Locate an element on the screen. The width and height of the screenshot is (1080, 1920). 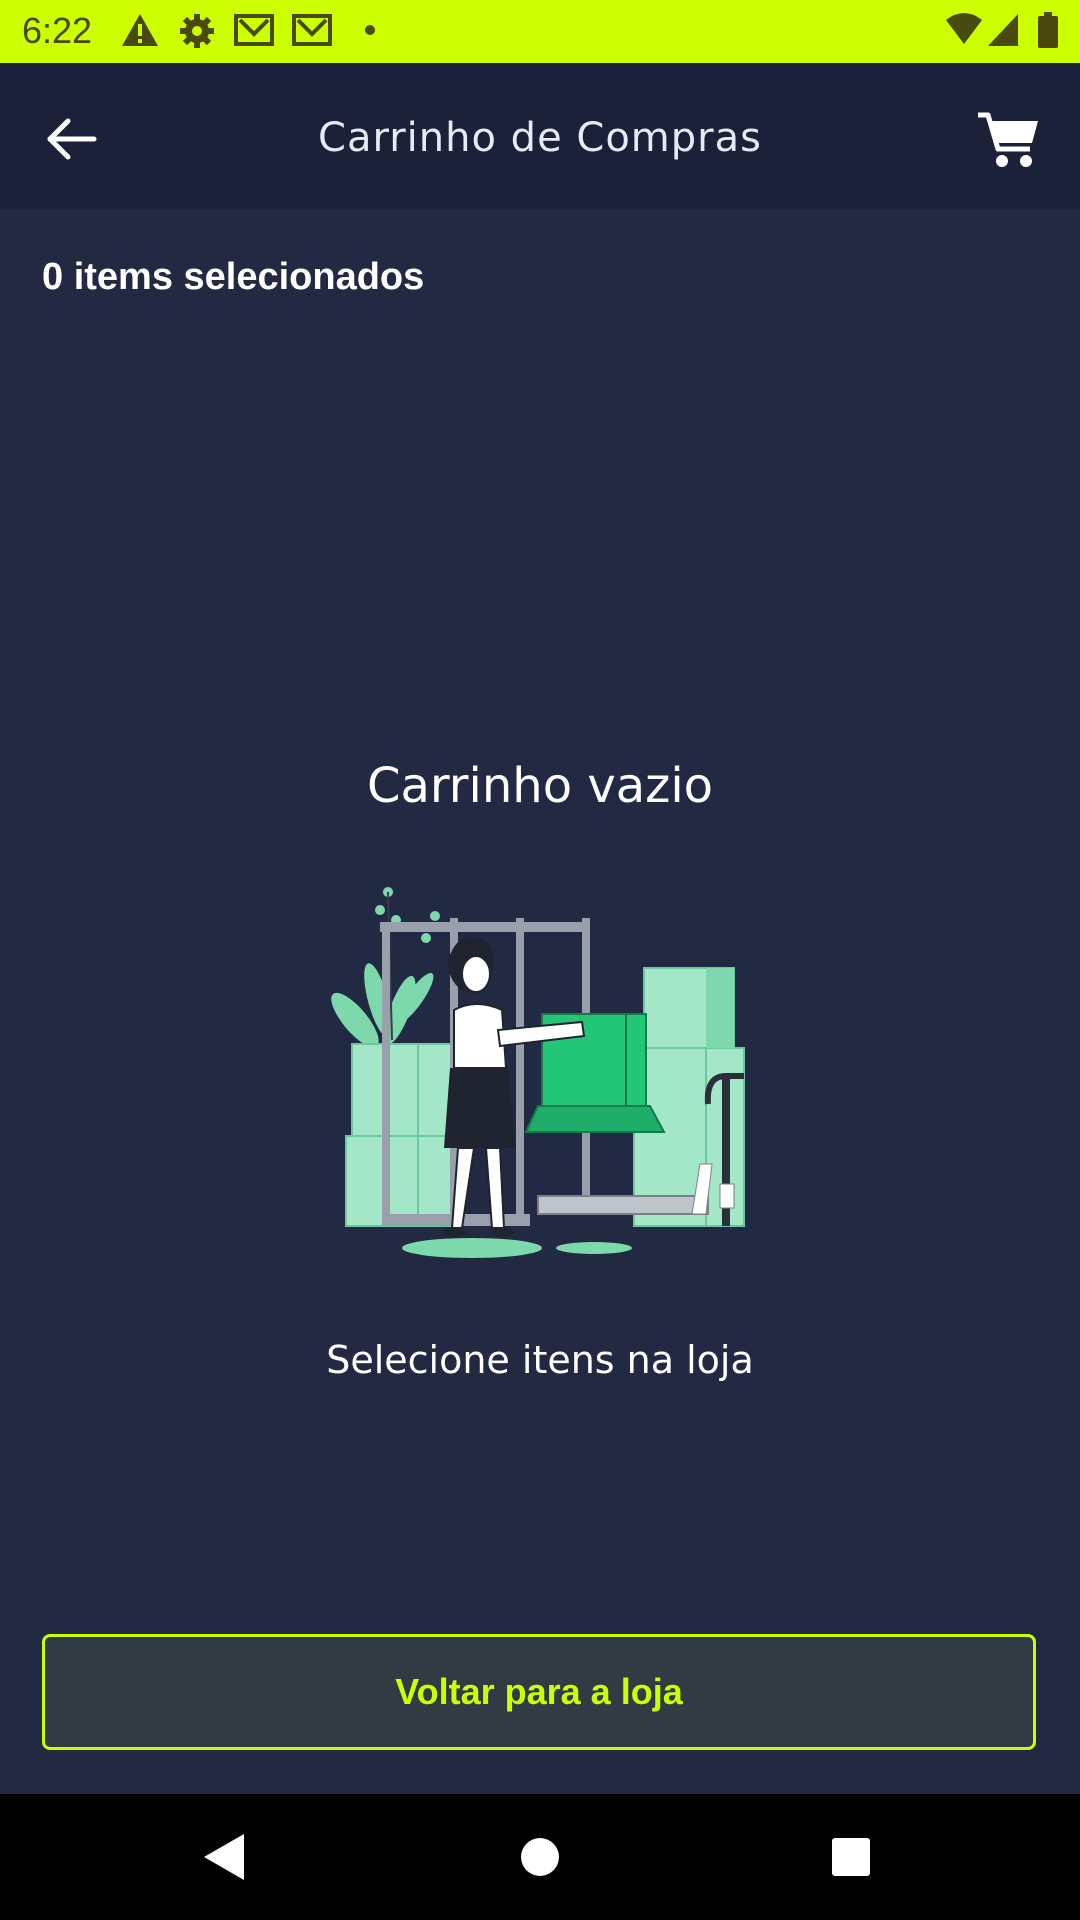
app-bar: Carrinho de Compras is located at coordinates (540, 136).